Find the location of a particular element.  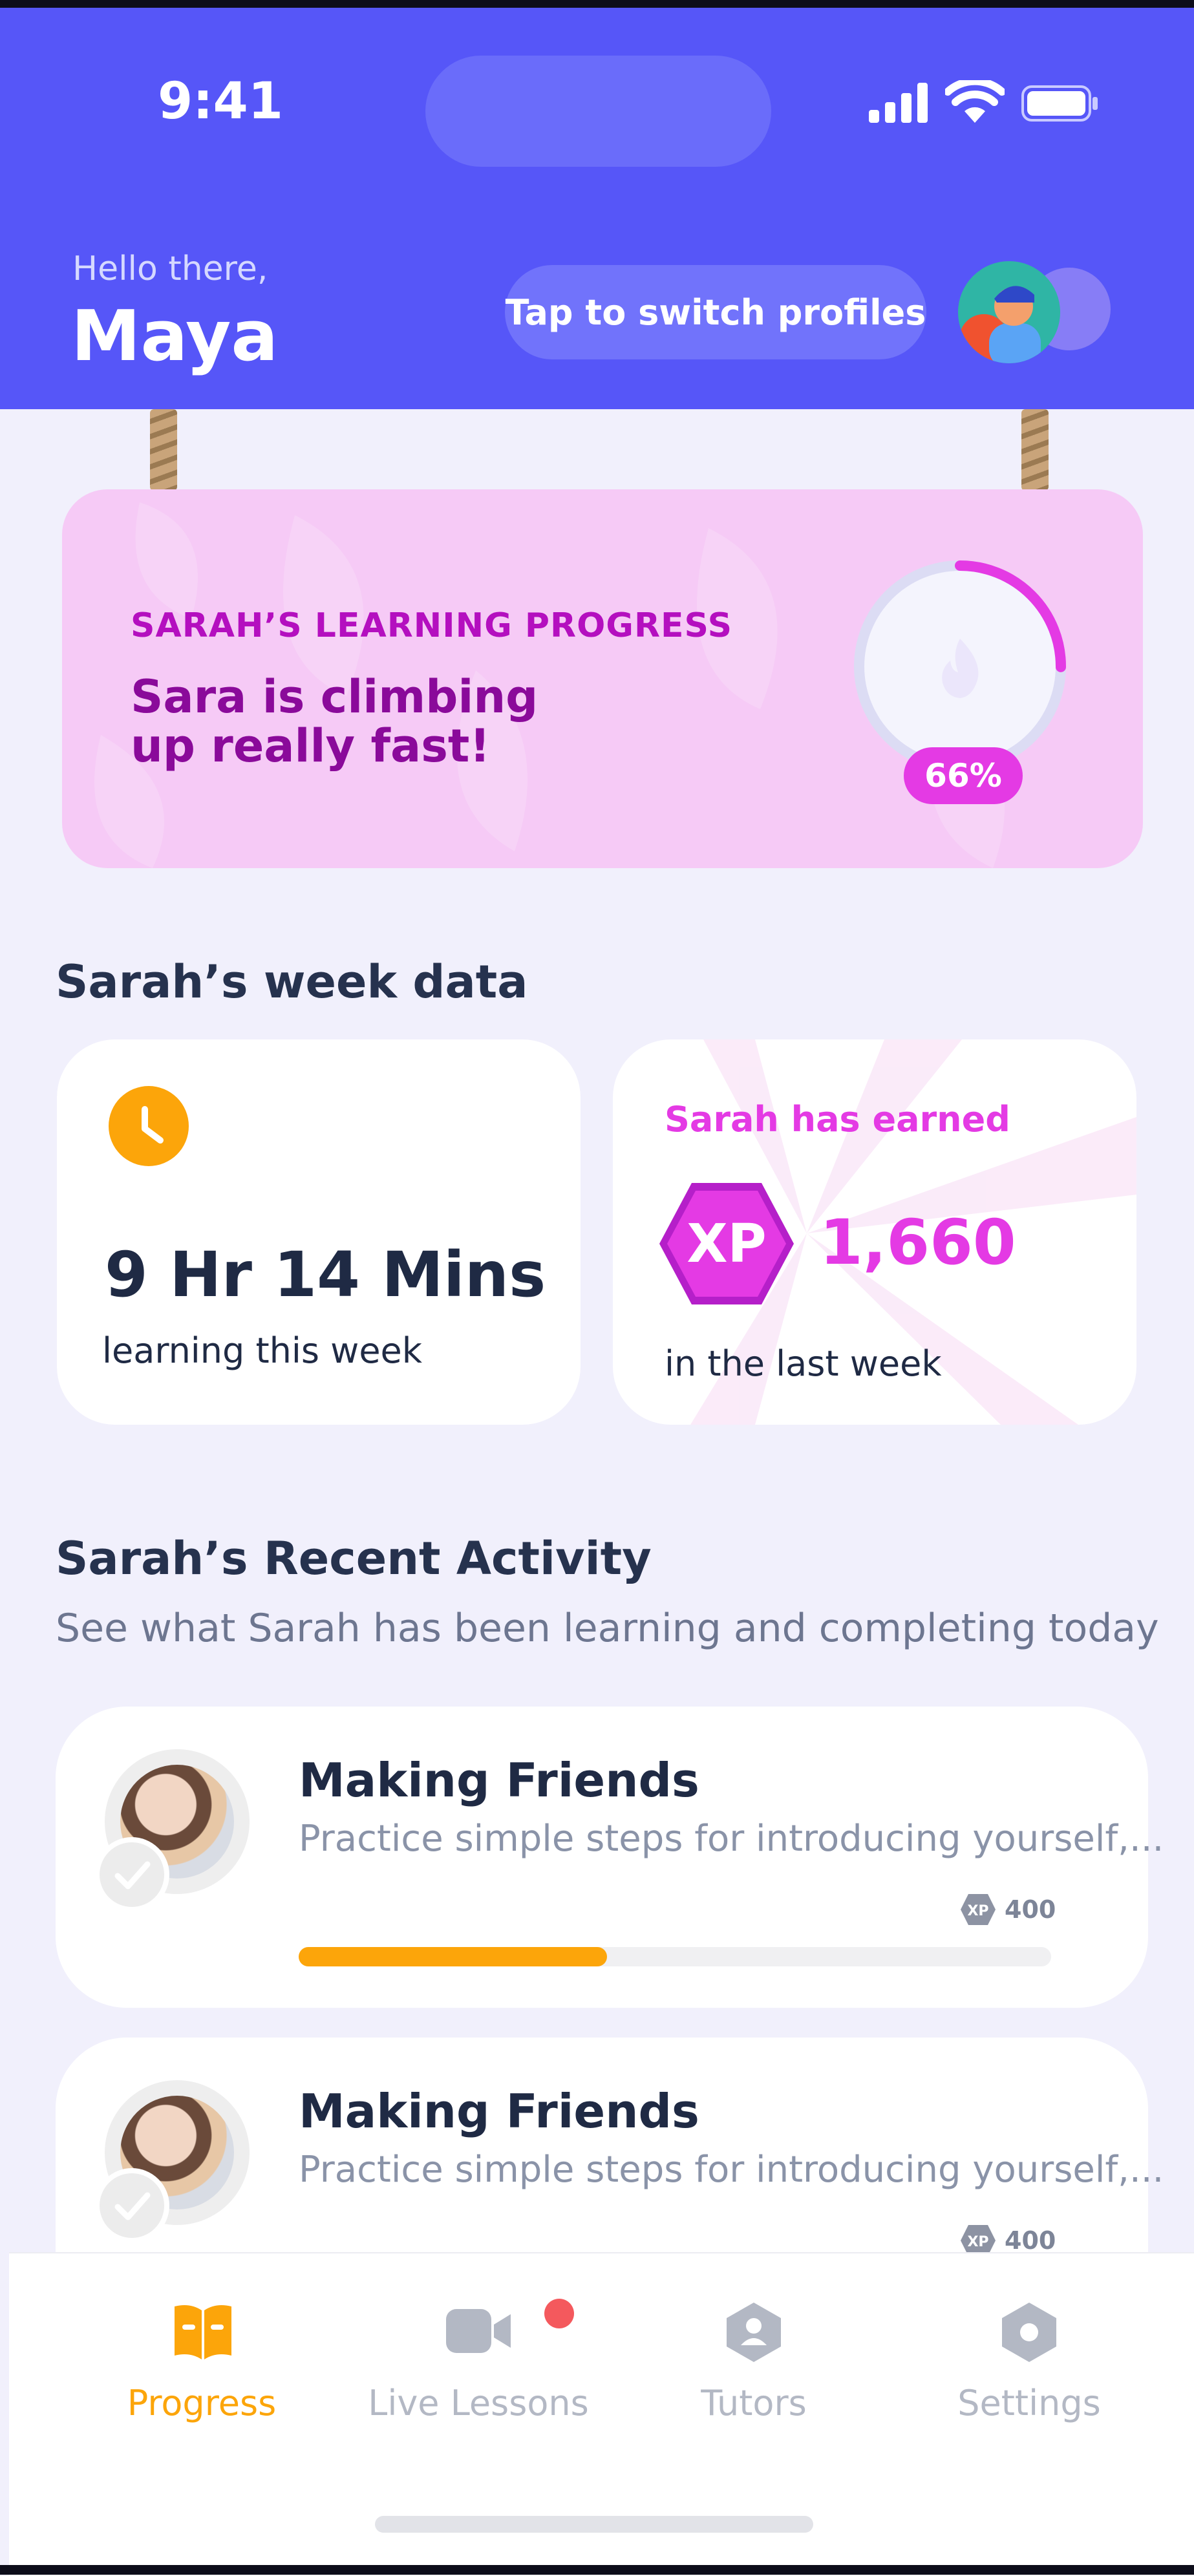

progress-percent-badge: 66% is located at coordinates (963, 775).